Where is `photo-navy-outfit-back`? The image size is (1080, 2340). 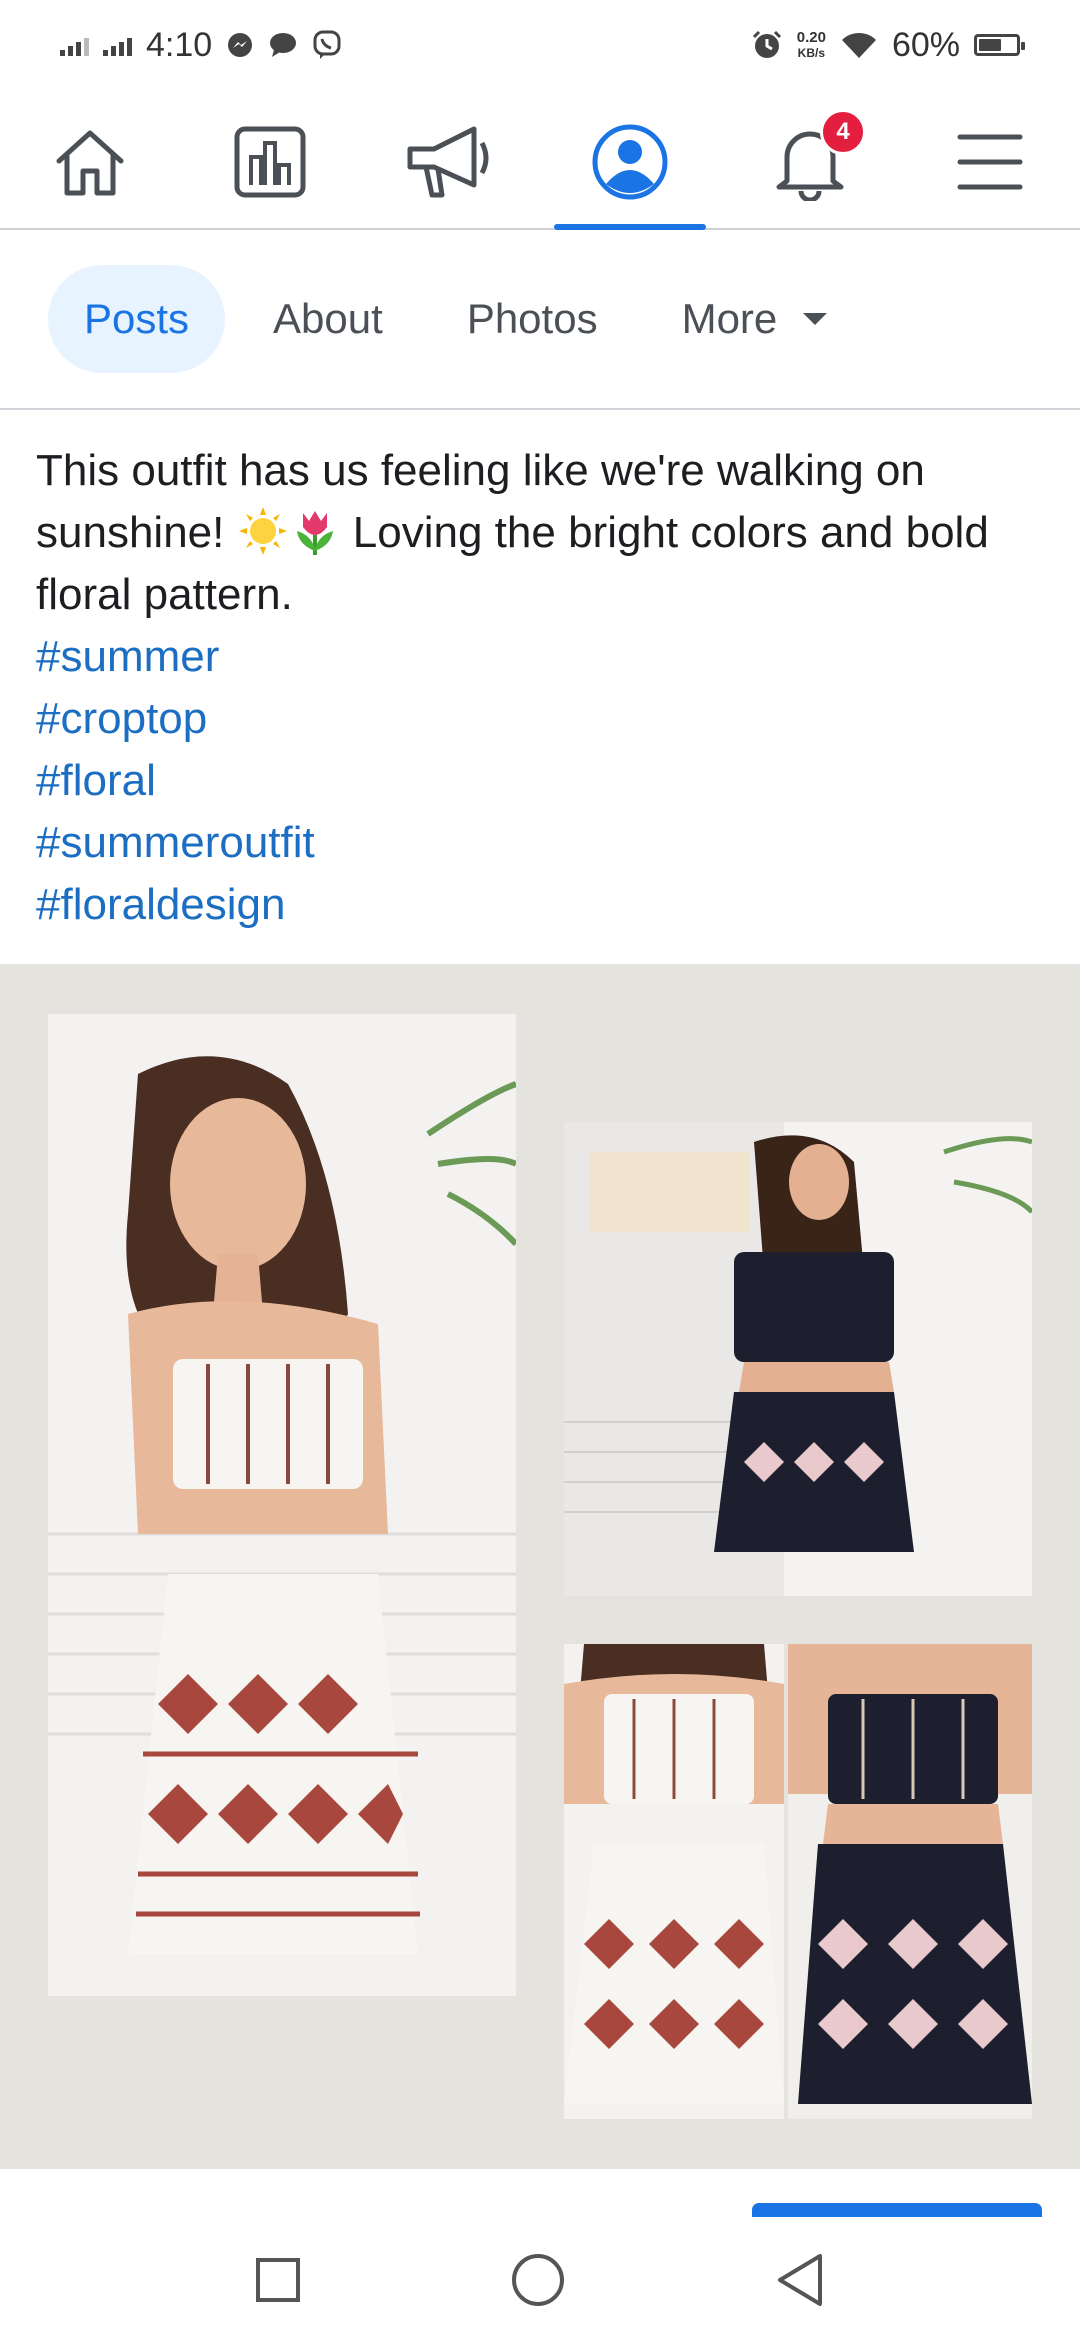
photo-navy-outfit-back is located at coordinates (798, 1359).